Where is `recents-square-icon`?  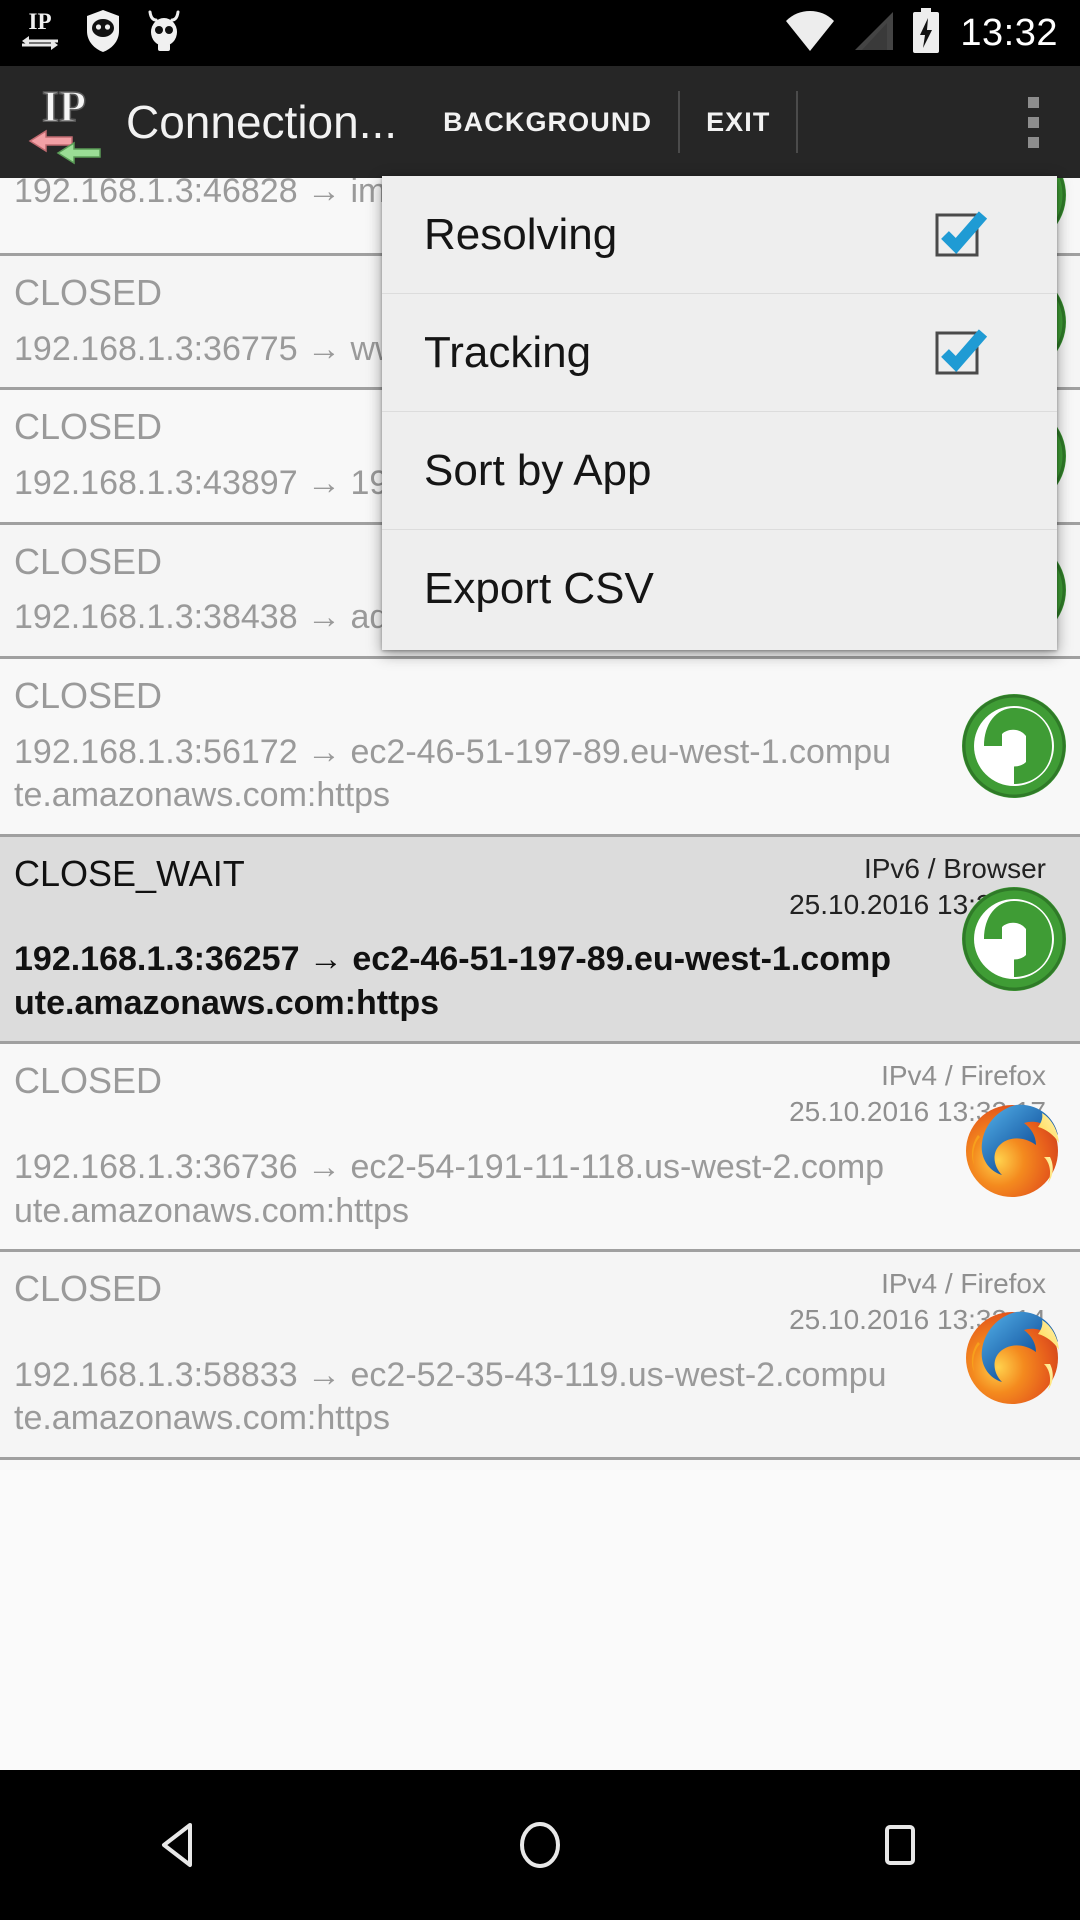 recents-square-icon is located at coordinates (900, 1845).